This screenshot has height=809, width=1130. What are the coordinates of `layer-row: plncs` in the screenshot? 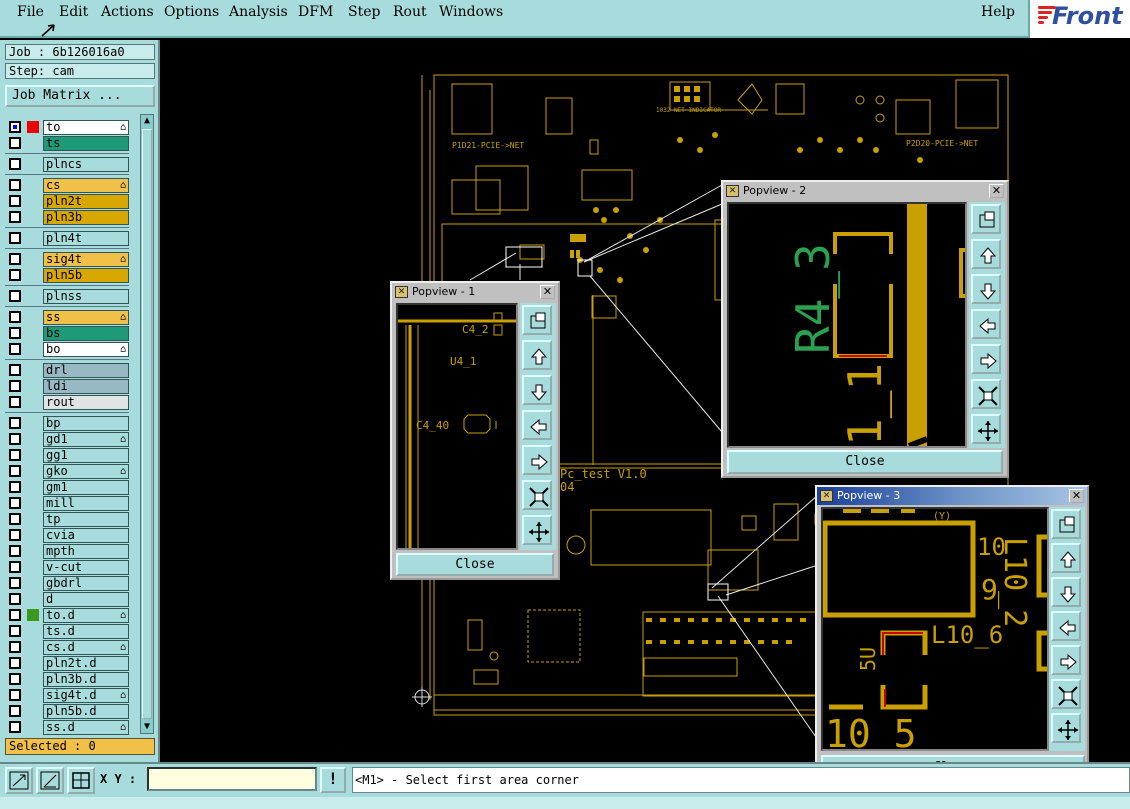 It's located at (67, 164).